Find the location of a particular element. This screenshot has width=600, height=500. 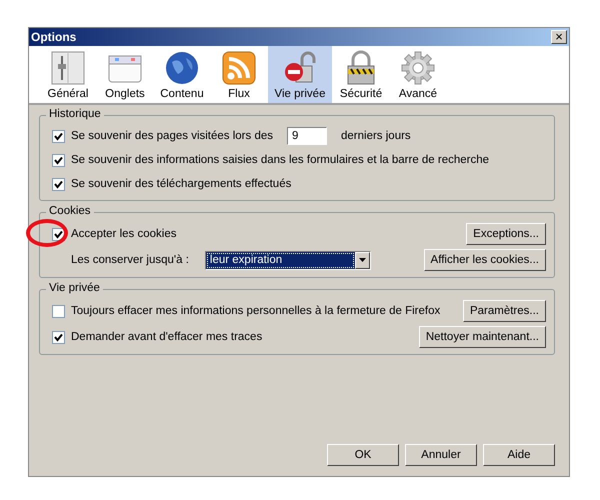

close-button: × is located at coordinates (559, 37).